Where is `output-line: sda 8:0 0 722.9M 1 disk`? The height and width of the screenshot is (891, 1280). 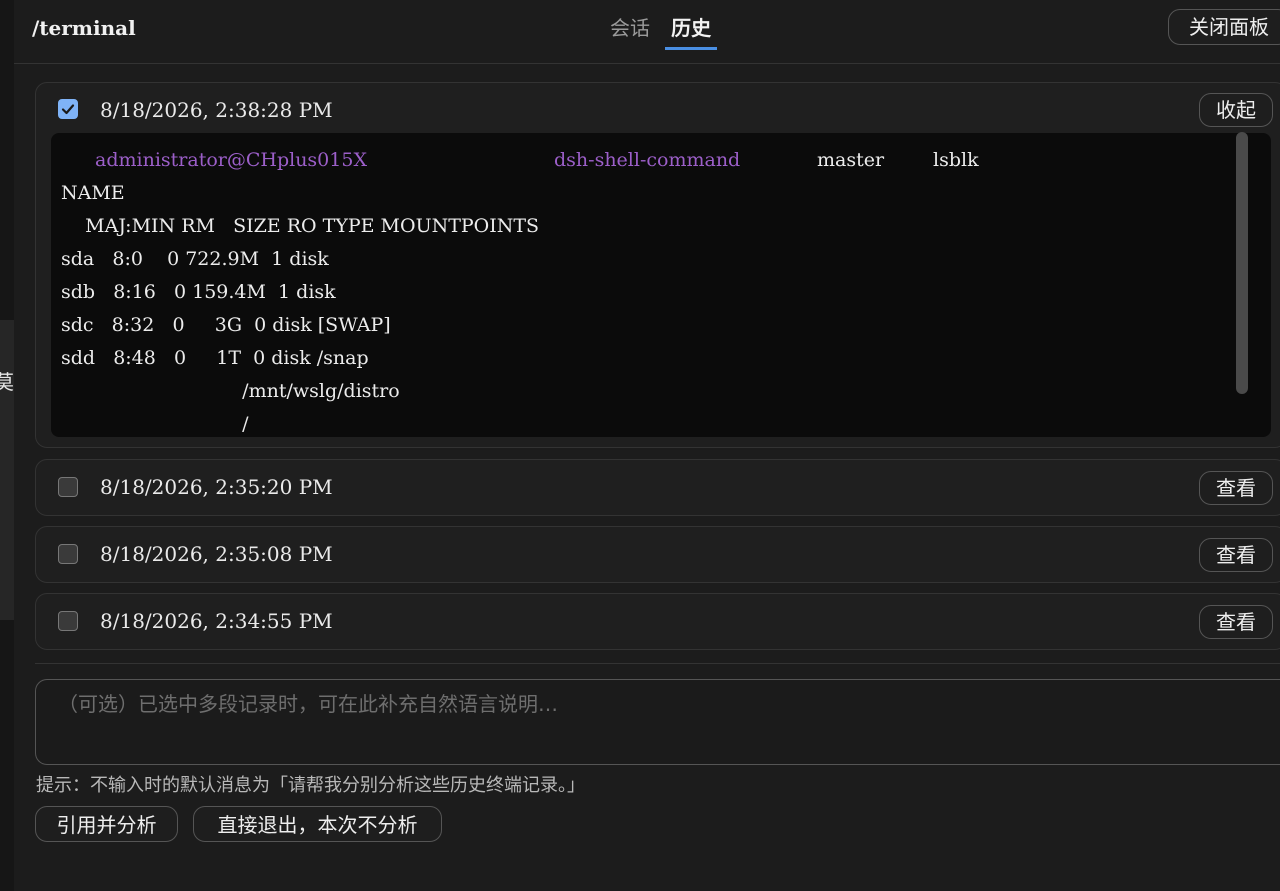
output-line: sda 8:0 0 722.9M 1 disk is located at coordinates (195, 259).